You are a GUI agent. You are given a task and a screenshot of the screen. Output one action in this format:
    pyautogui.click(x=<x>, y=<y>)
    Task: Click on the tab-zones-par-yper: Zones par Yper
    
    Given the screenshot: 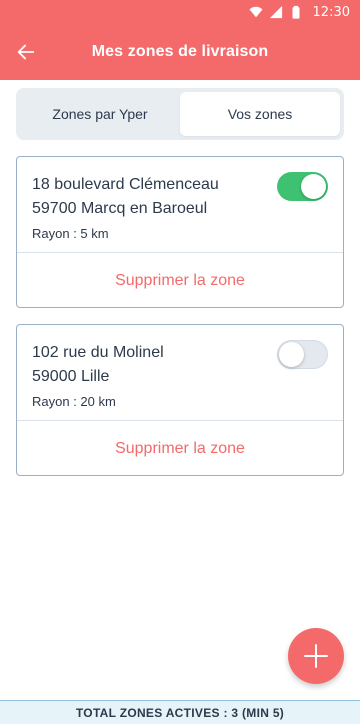 What is the action you would take?
    pyautogui.click(x=100, y=114)
    